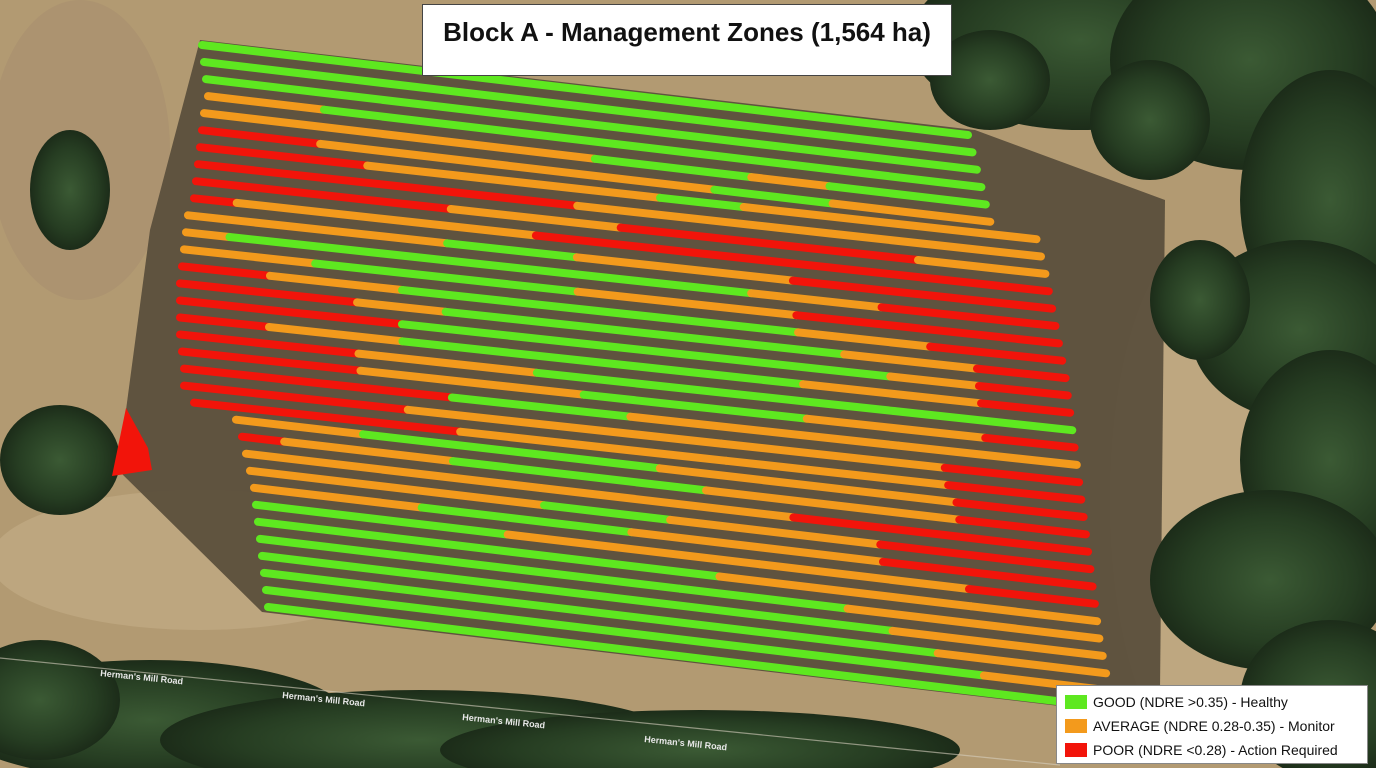  Describe the element at coordinates (687, 32) in the screenshot. I see `map-title: Block A - Management Zones (1,564 ha)` at that location.